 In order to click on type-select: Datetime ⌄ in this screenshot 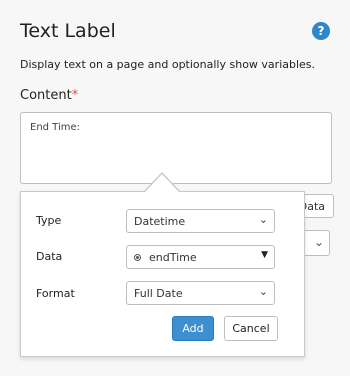, I will do `click(200, 221)`.